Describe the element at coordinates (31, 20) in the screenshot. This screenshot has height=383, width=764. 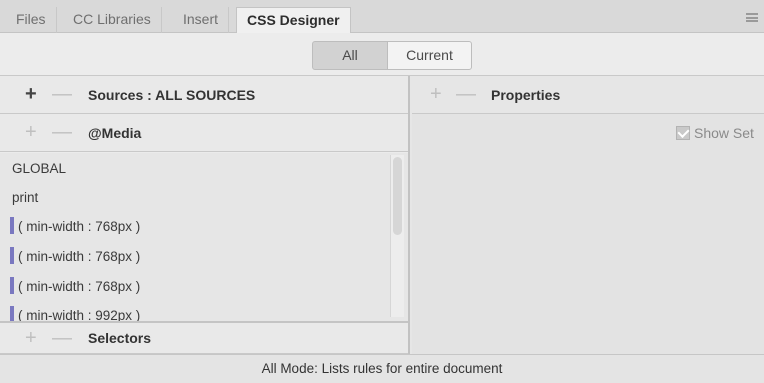
I see `tab-files: Files` at that location.